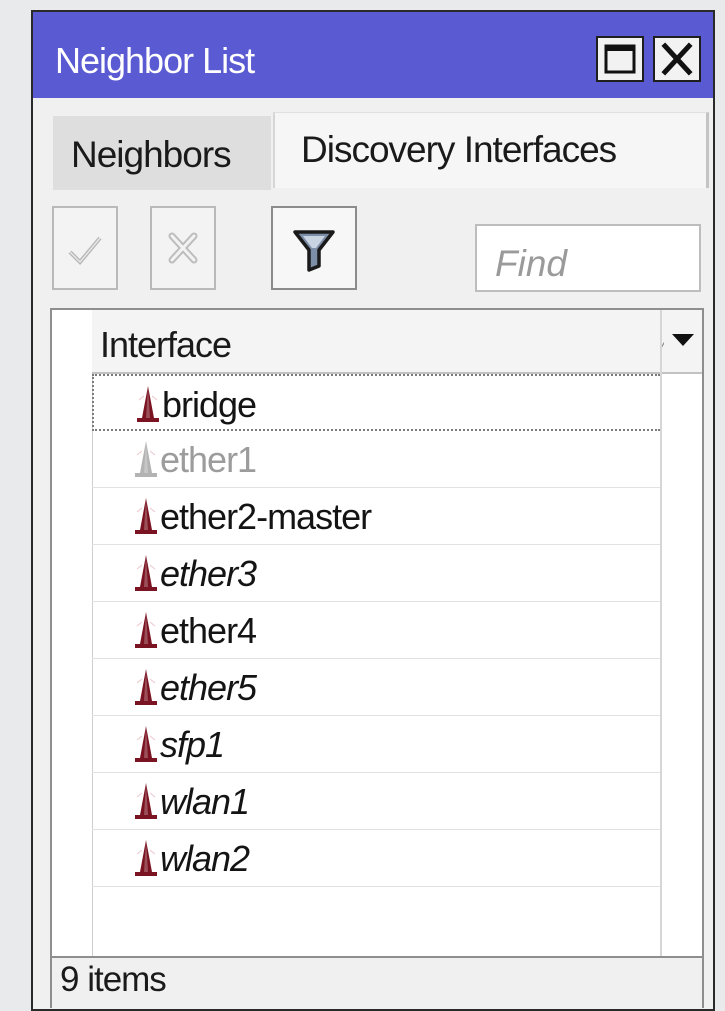  I want to click on close-button, so click(677, 59).